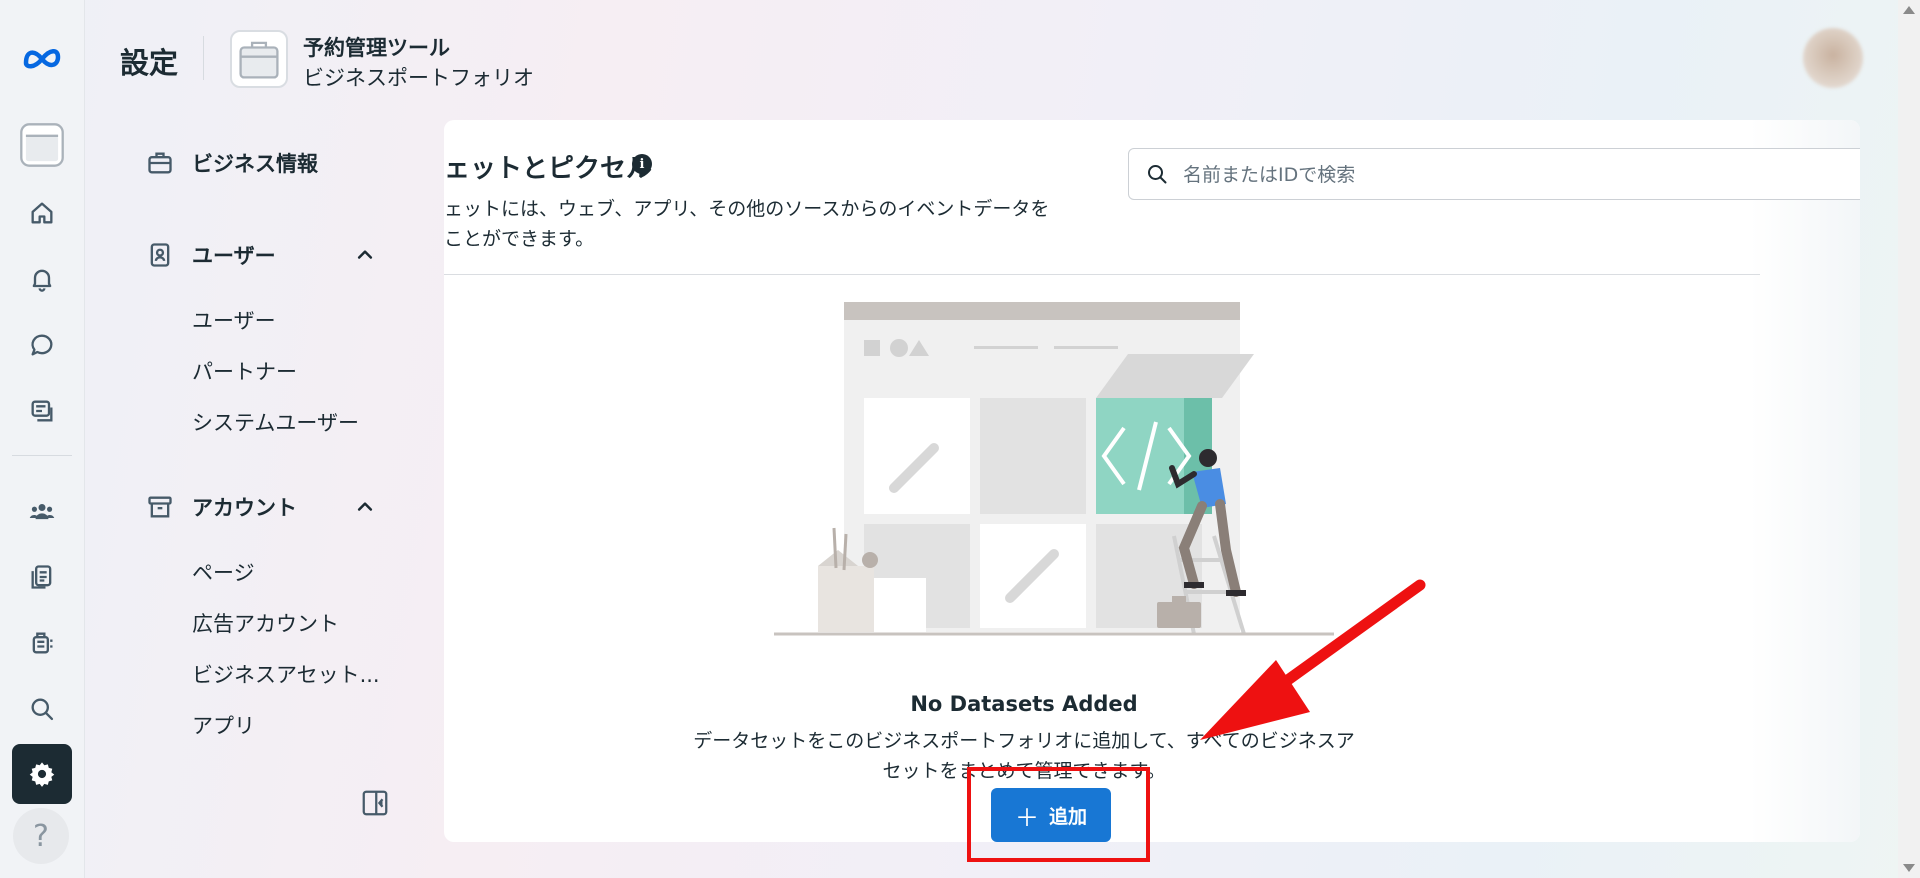 This screenshot has height=878, width=1920. What do you see at coordinates (275, 422) in the screenshot?
I see `sidebar-item-system-users: システムユーザー` at bounding box center [275, 422].